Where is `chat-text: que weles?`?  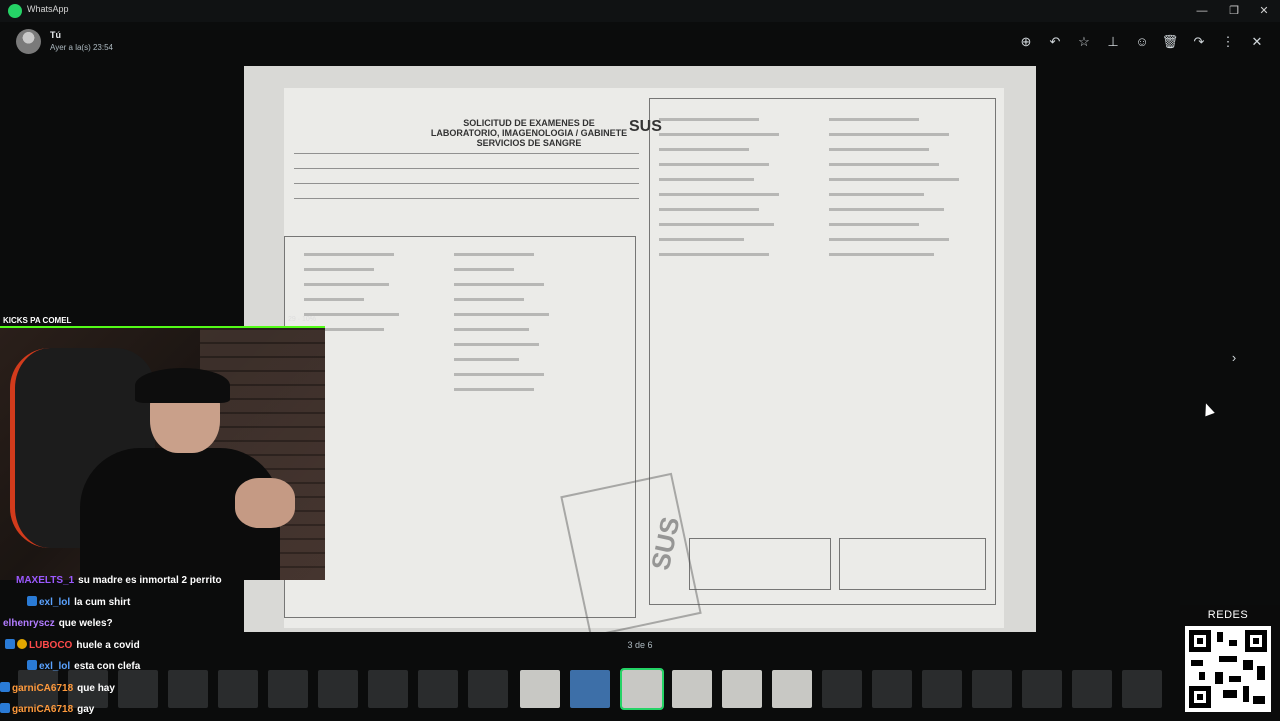 chat-text: que weles? is located at coordinates (85, 623).